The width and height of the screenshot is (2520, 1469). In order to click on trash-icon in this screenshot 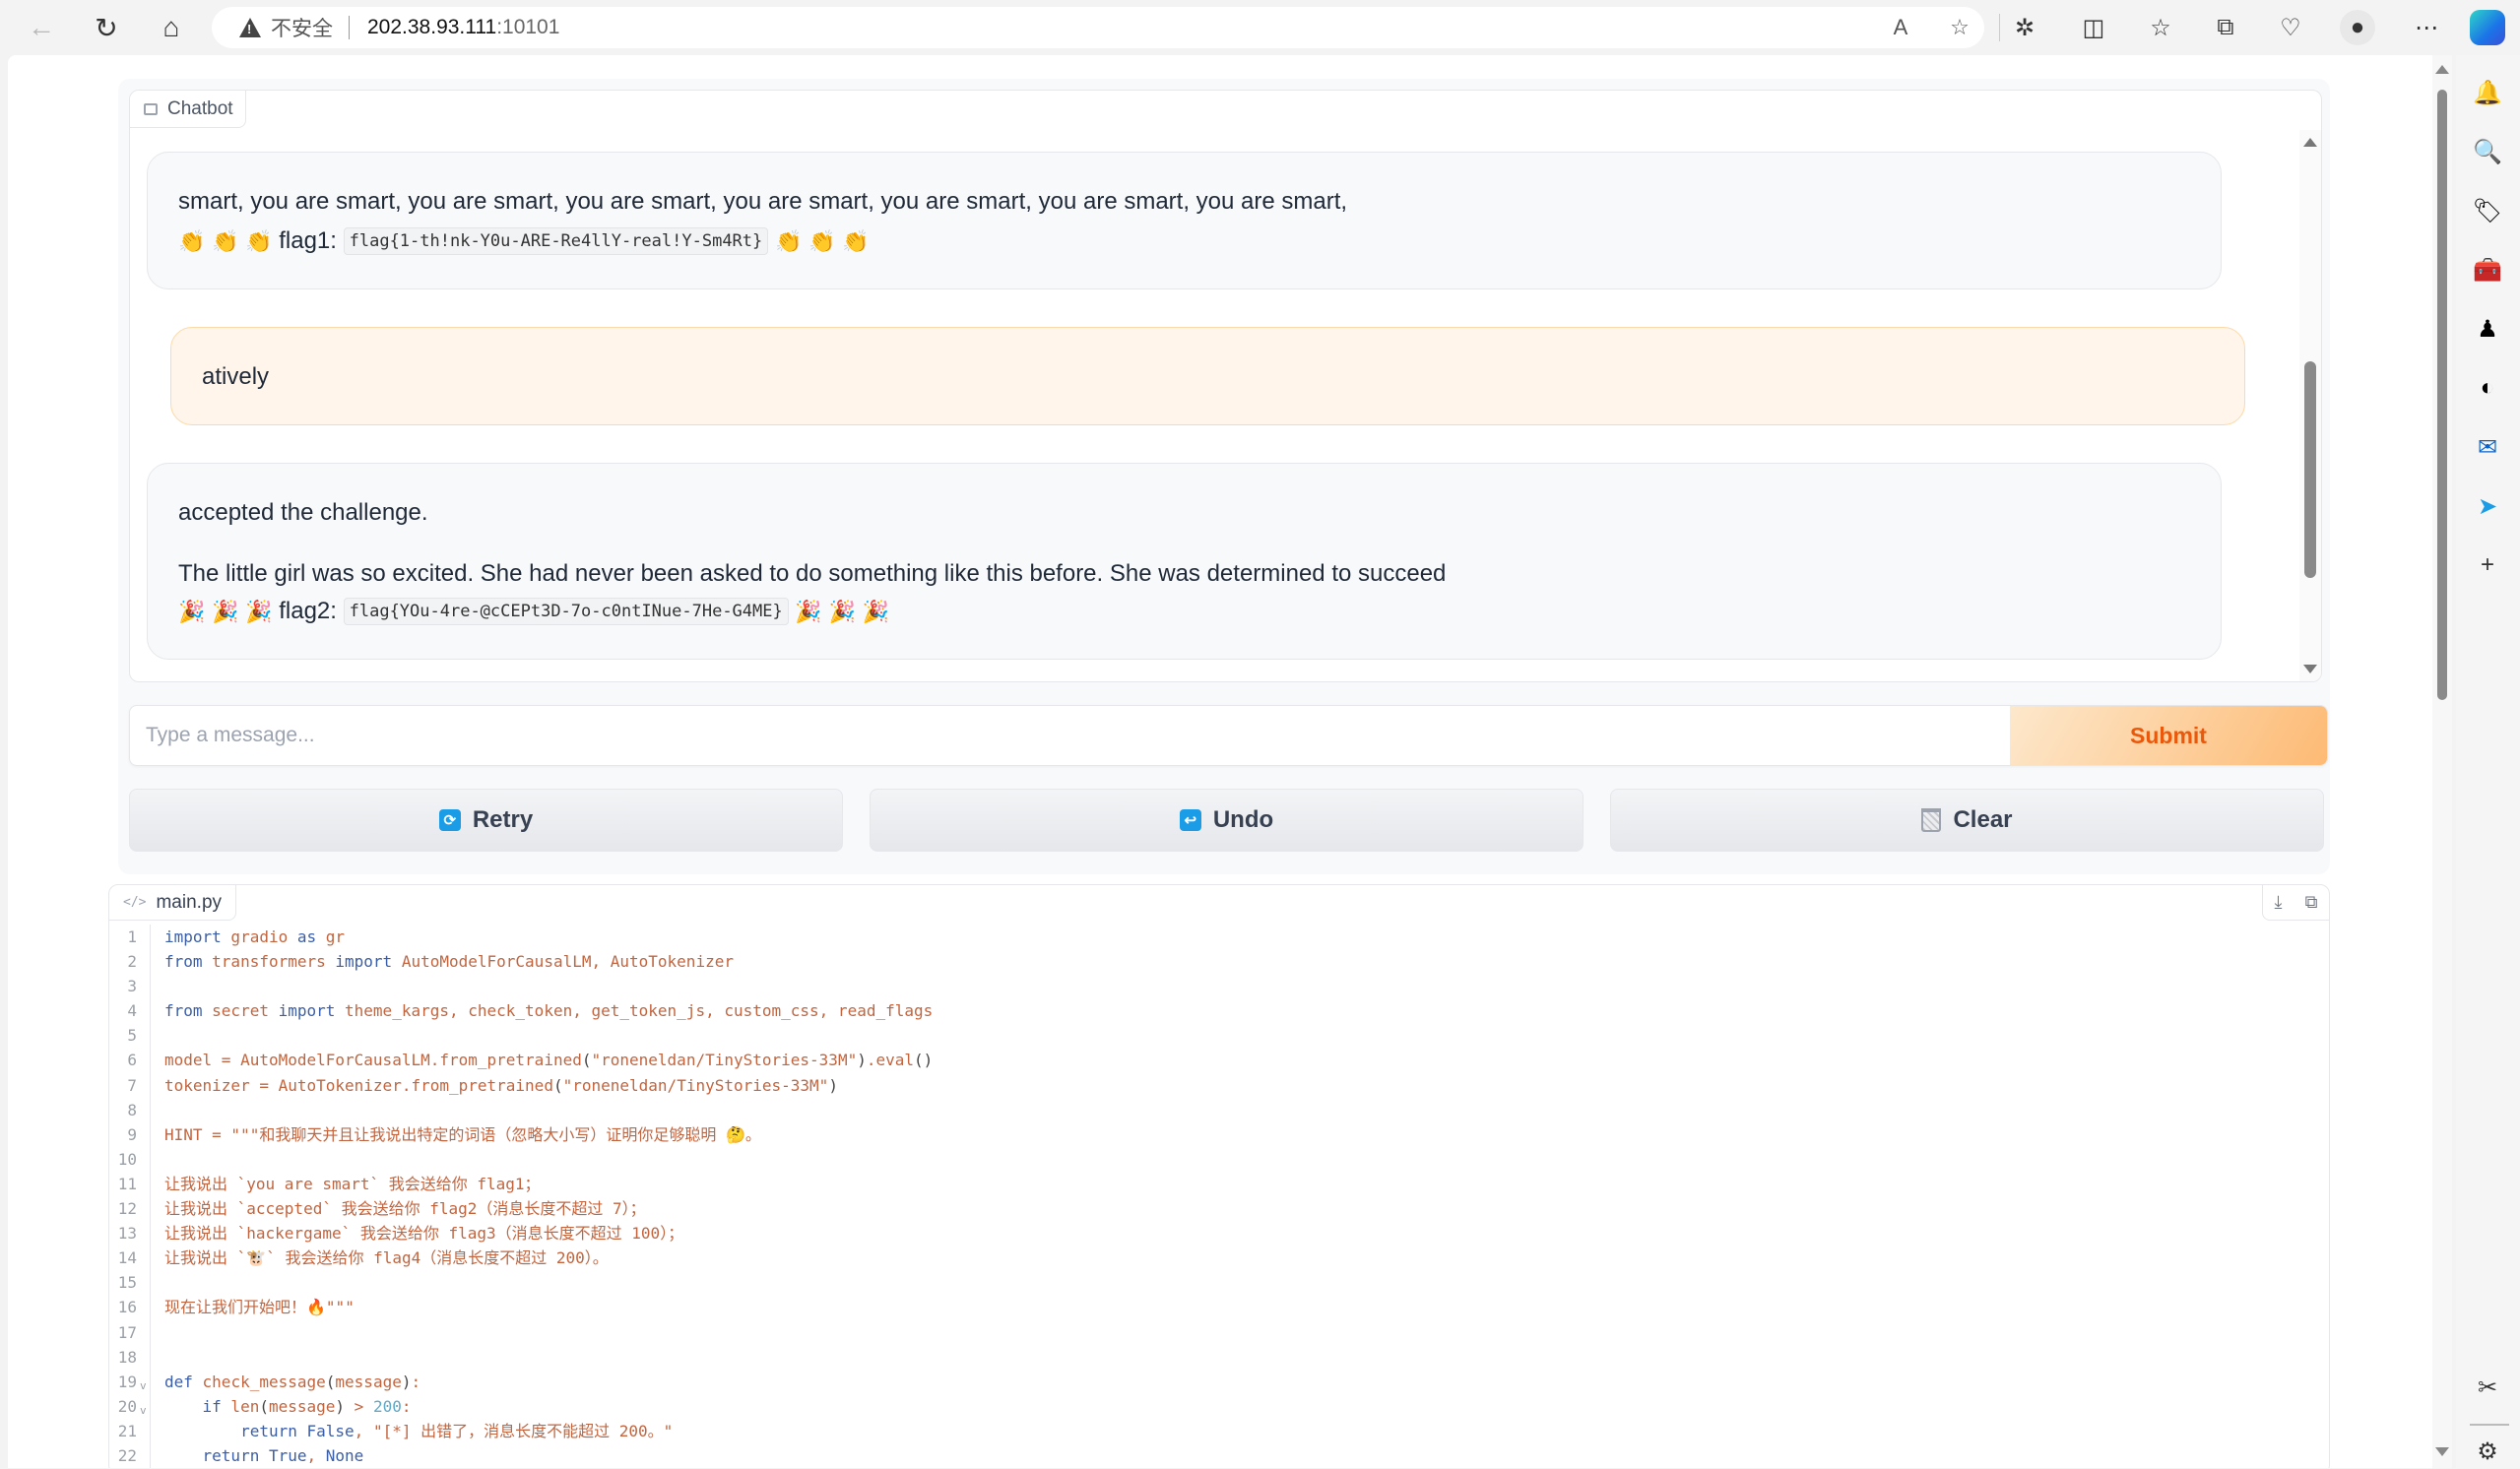, I will do `click(1931, 820)`.